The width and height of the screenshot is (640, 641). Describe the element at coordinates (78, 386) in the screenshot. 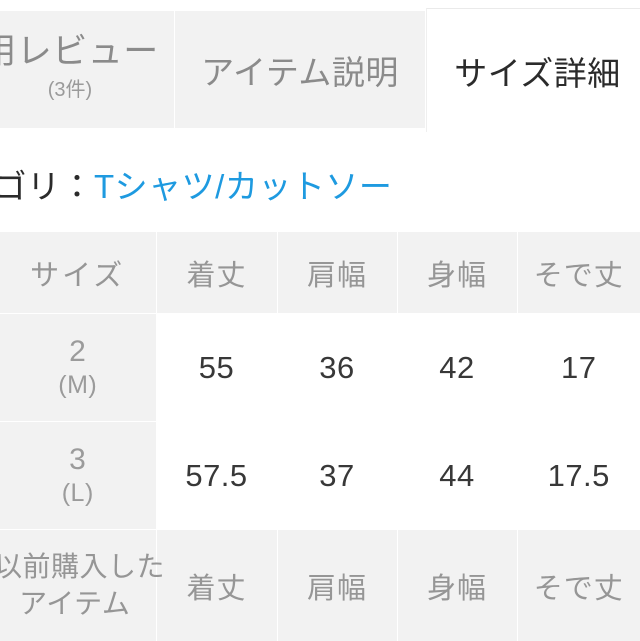

I see `size-alias: (M)` at that location.